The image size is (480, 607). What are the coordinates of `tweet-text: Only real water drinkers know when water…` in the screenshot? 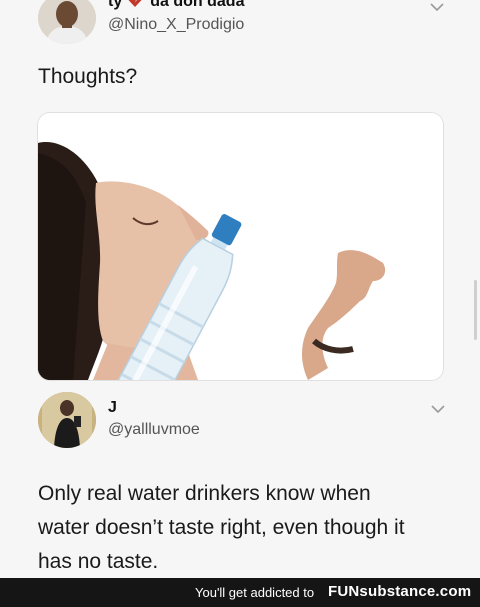 It's located at (248, 528).